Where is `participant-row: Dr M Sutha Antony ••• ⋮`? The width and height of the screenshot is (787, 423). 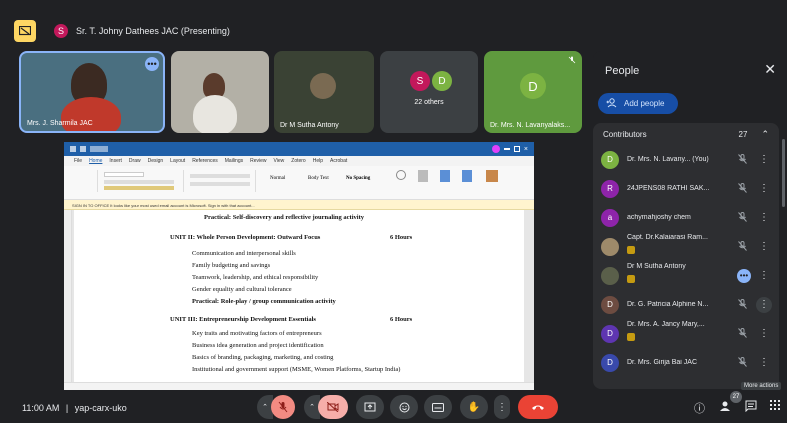 participant-row: Dr M Sutha Antony ••• ⋮ is located at coordinates (686, 275).